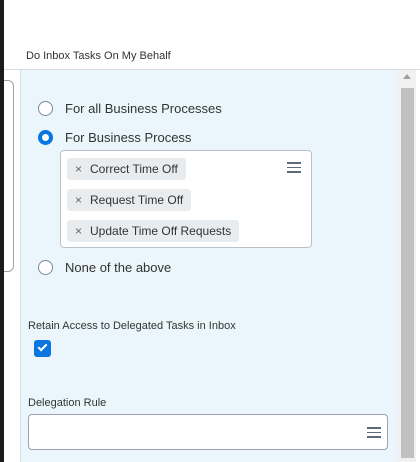 Image resolution: width=420 pixels, height=462 pixels. I want to click on selected-item-label: Correct Time Off, so click(134, 169).